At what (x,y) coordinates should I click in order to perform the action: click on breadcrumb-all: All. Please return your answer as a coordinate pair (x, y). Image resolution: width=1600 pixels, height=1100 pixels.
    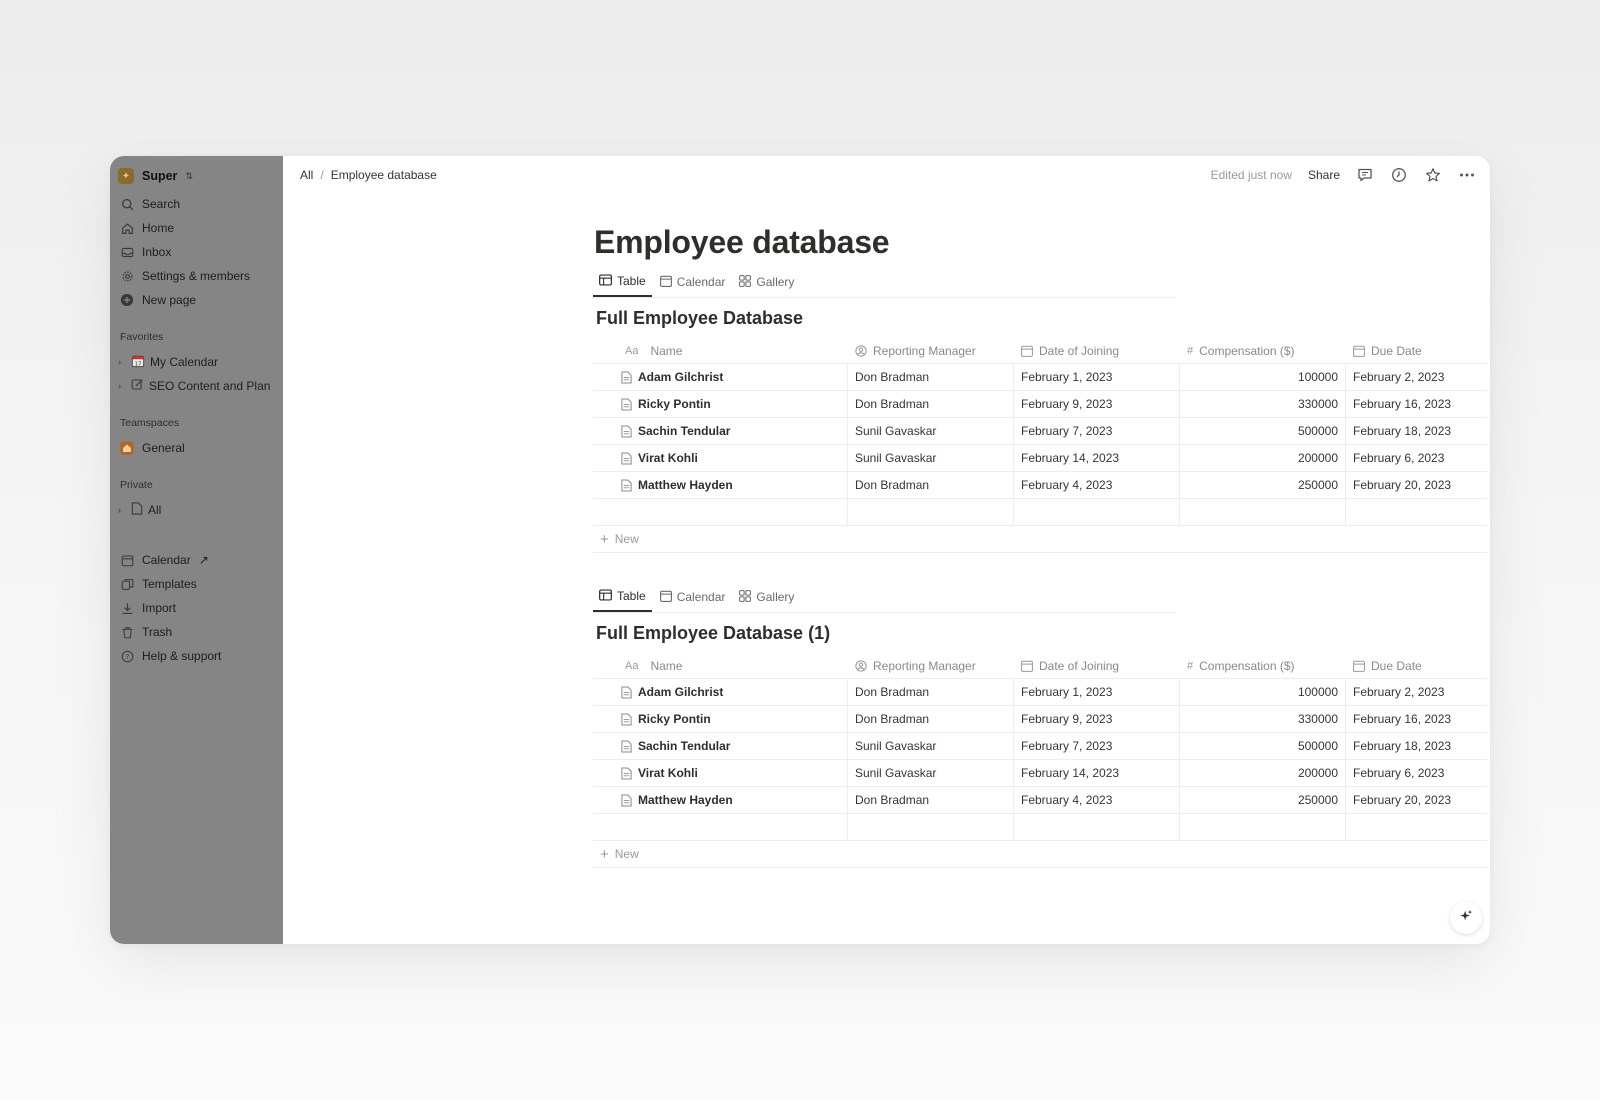
    Looking at the image, I should click on (306, 175).